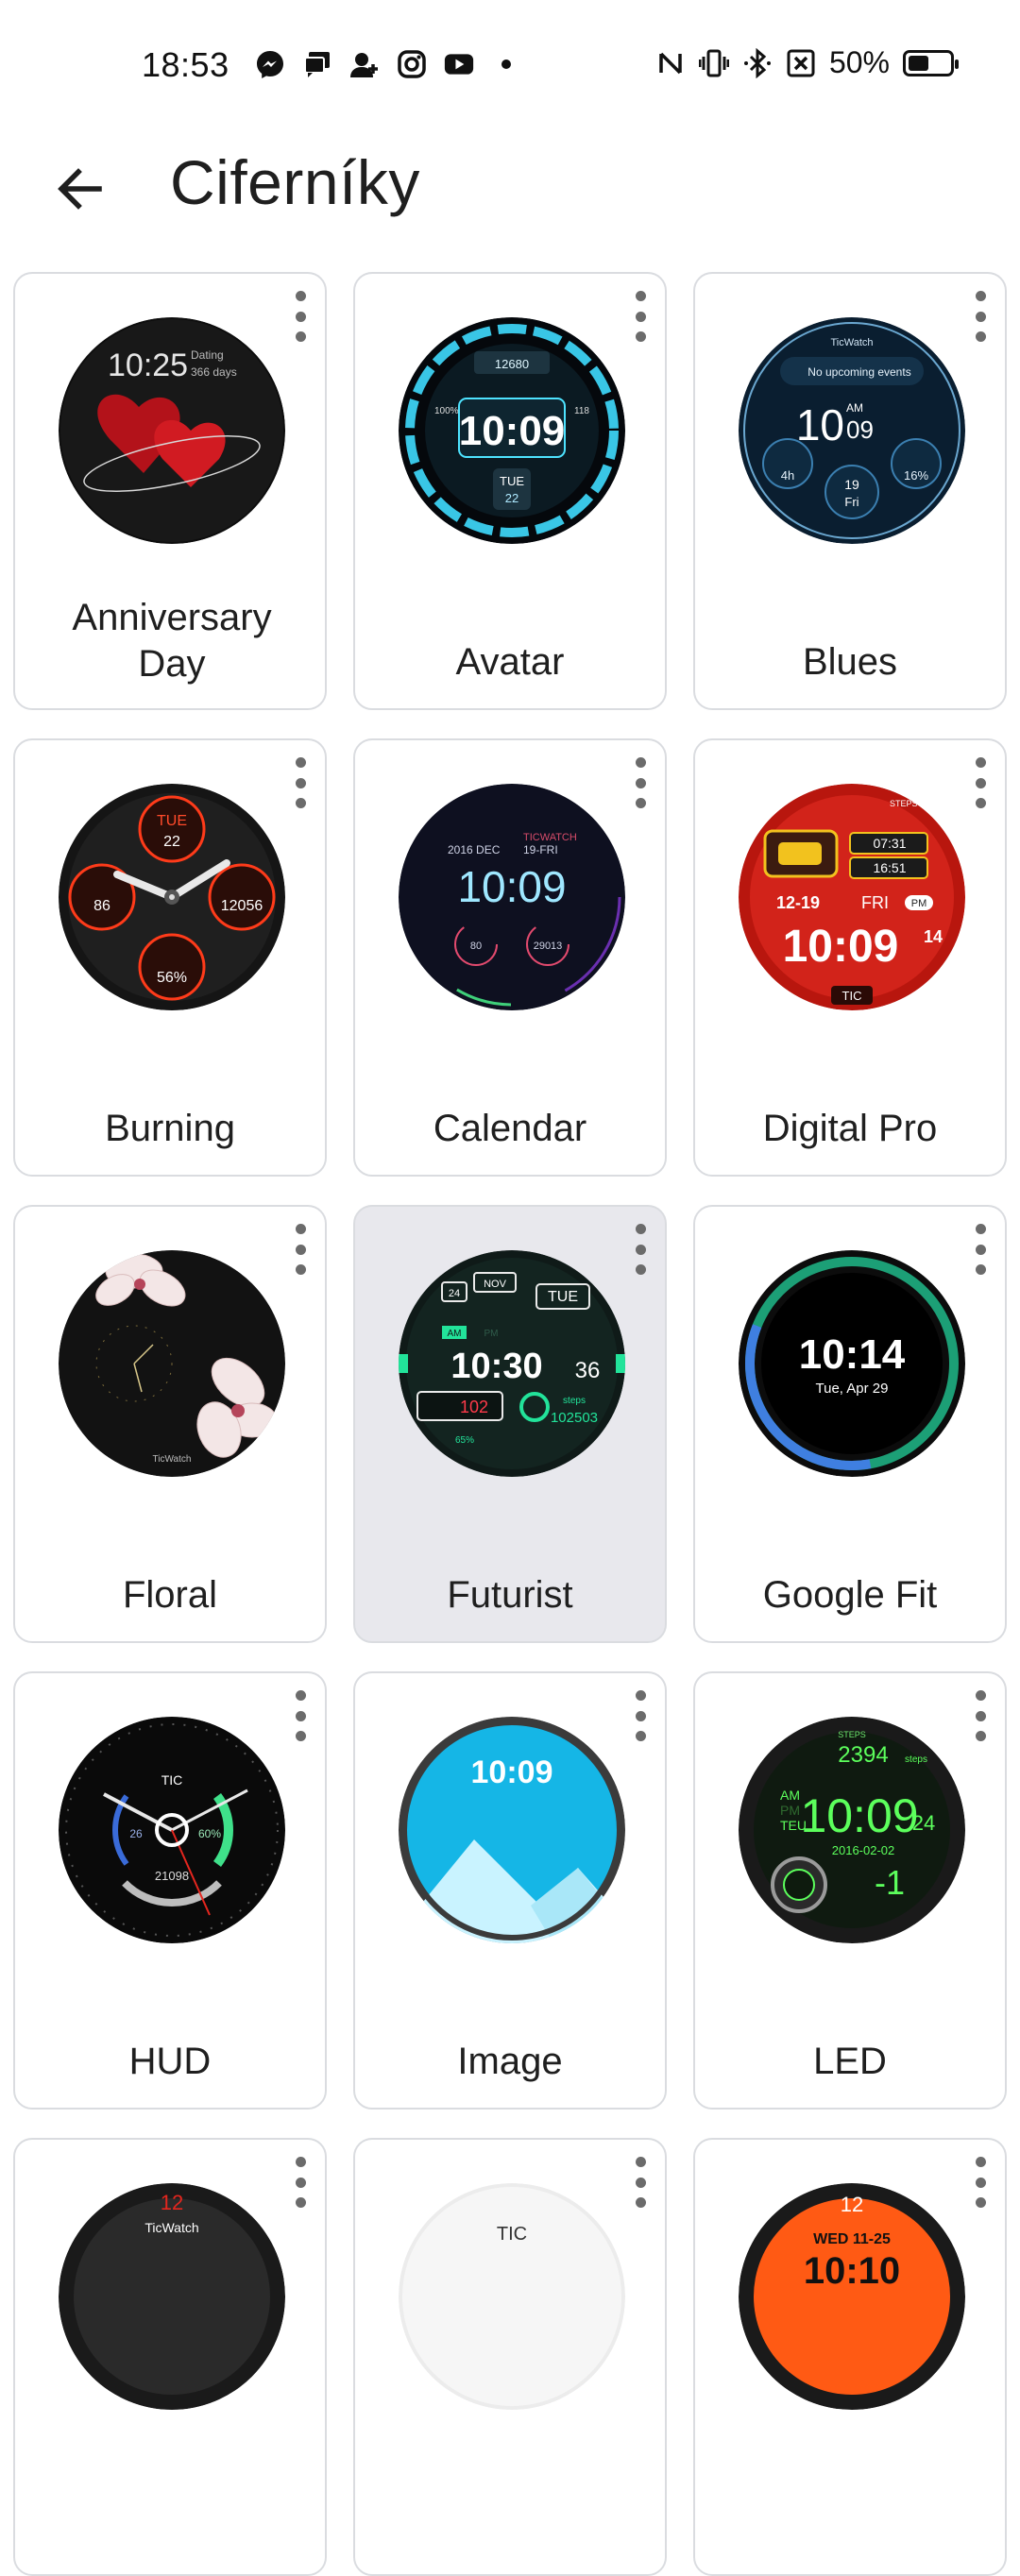  Describe the element at coordinates (931, 62) in the screenshot. I see `battery-icon` at that location.